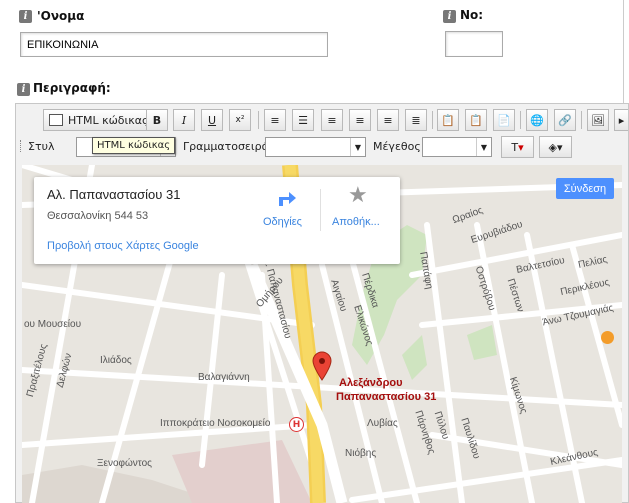 The width and height of the screenshot is (629, 503). What do you see at coordinates (275, 120) in the screenshot?
I see `numbered-list-icon: ≡` at bounding box center [275, 120].